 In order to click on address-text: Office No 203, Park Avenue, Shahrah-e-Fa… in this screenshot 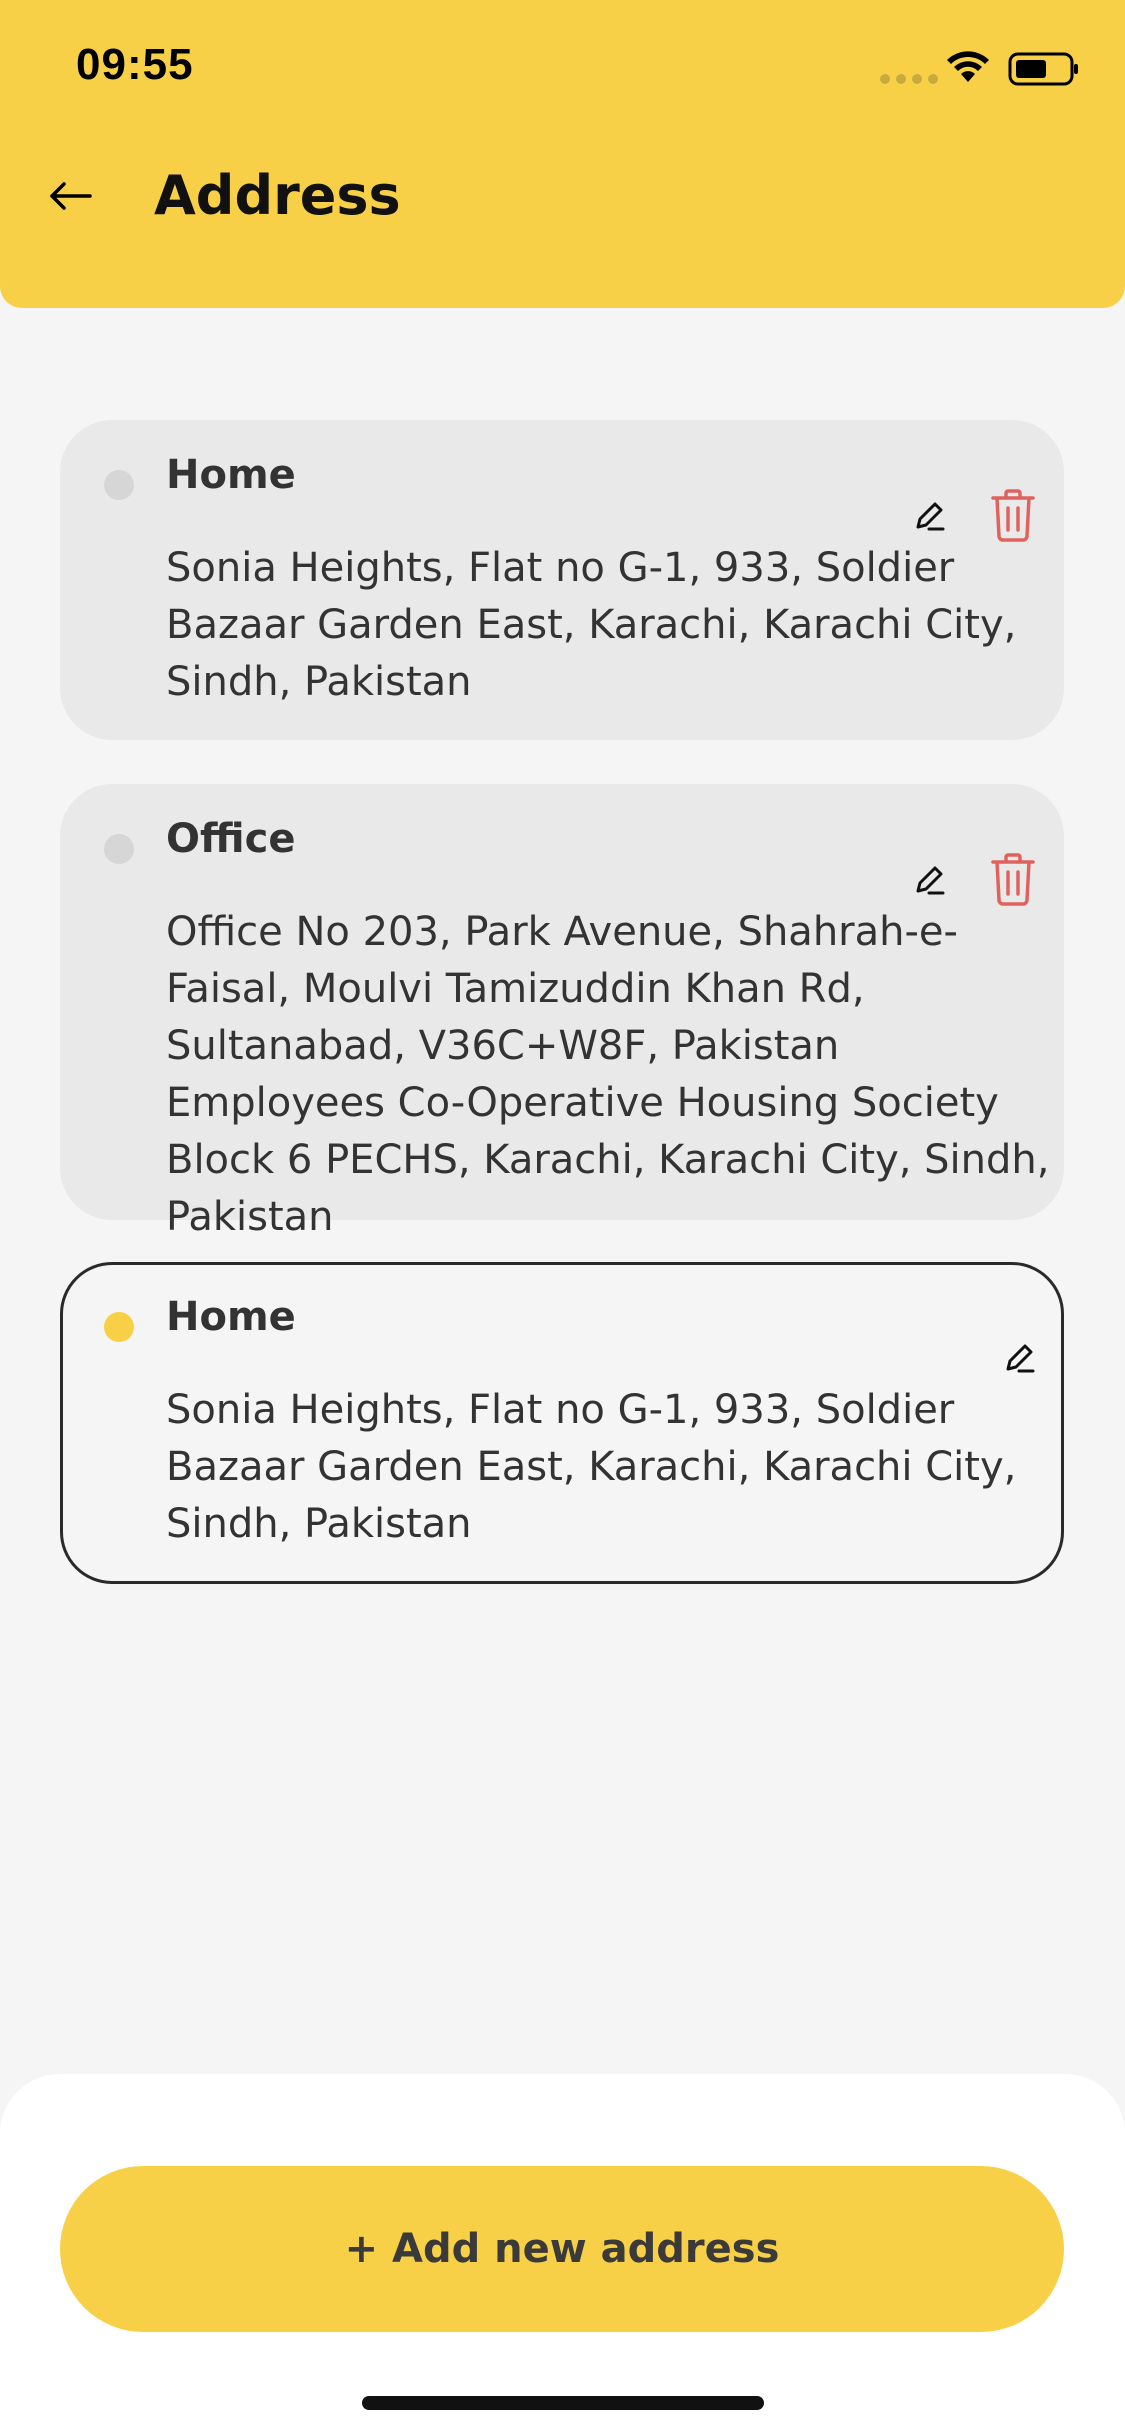, I will do `click(608, 1074)`.